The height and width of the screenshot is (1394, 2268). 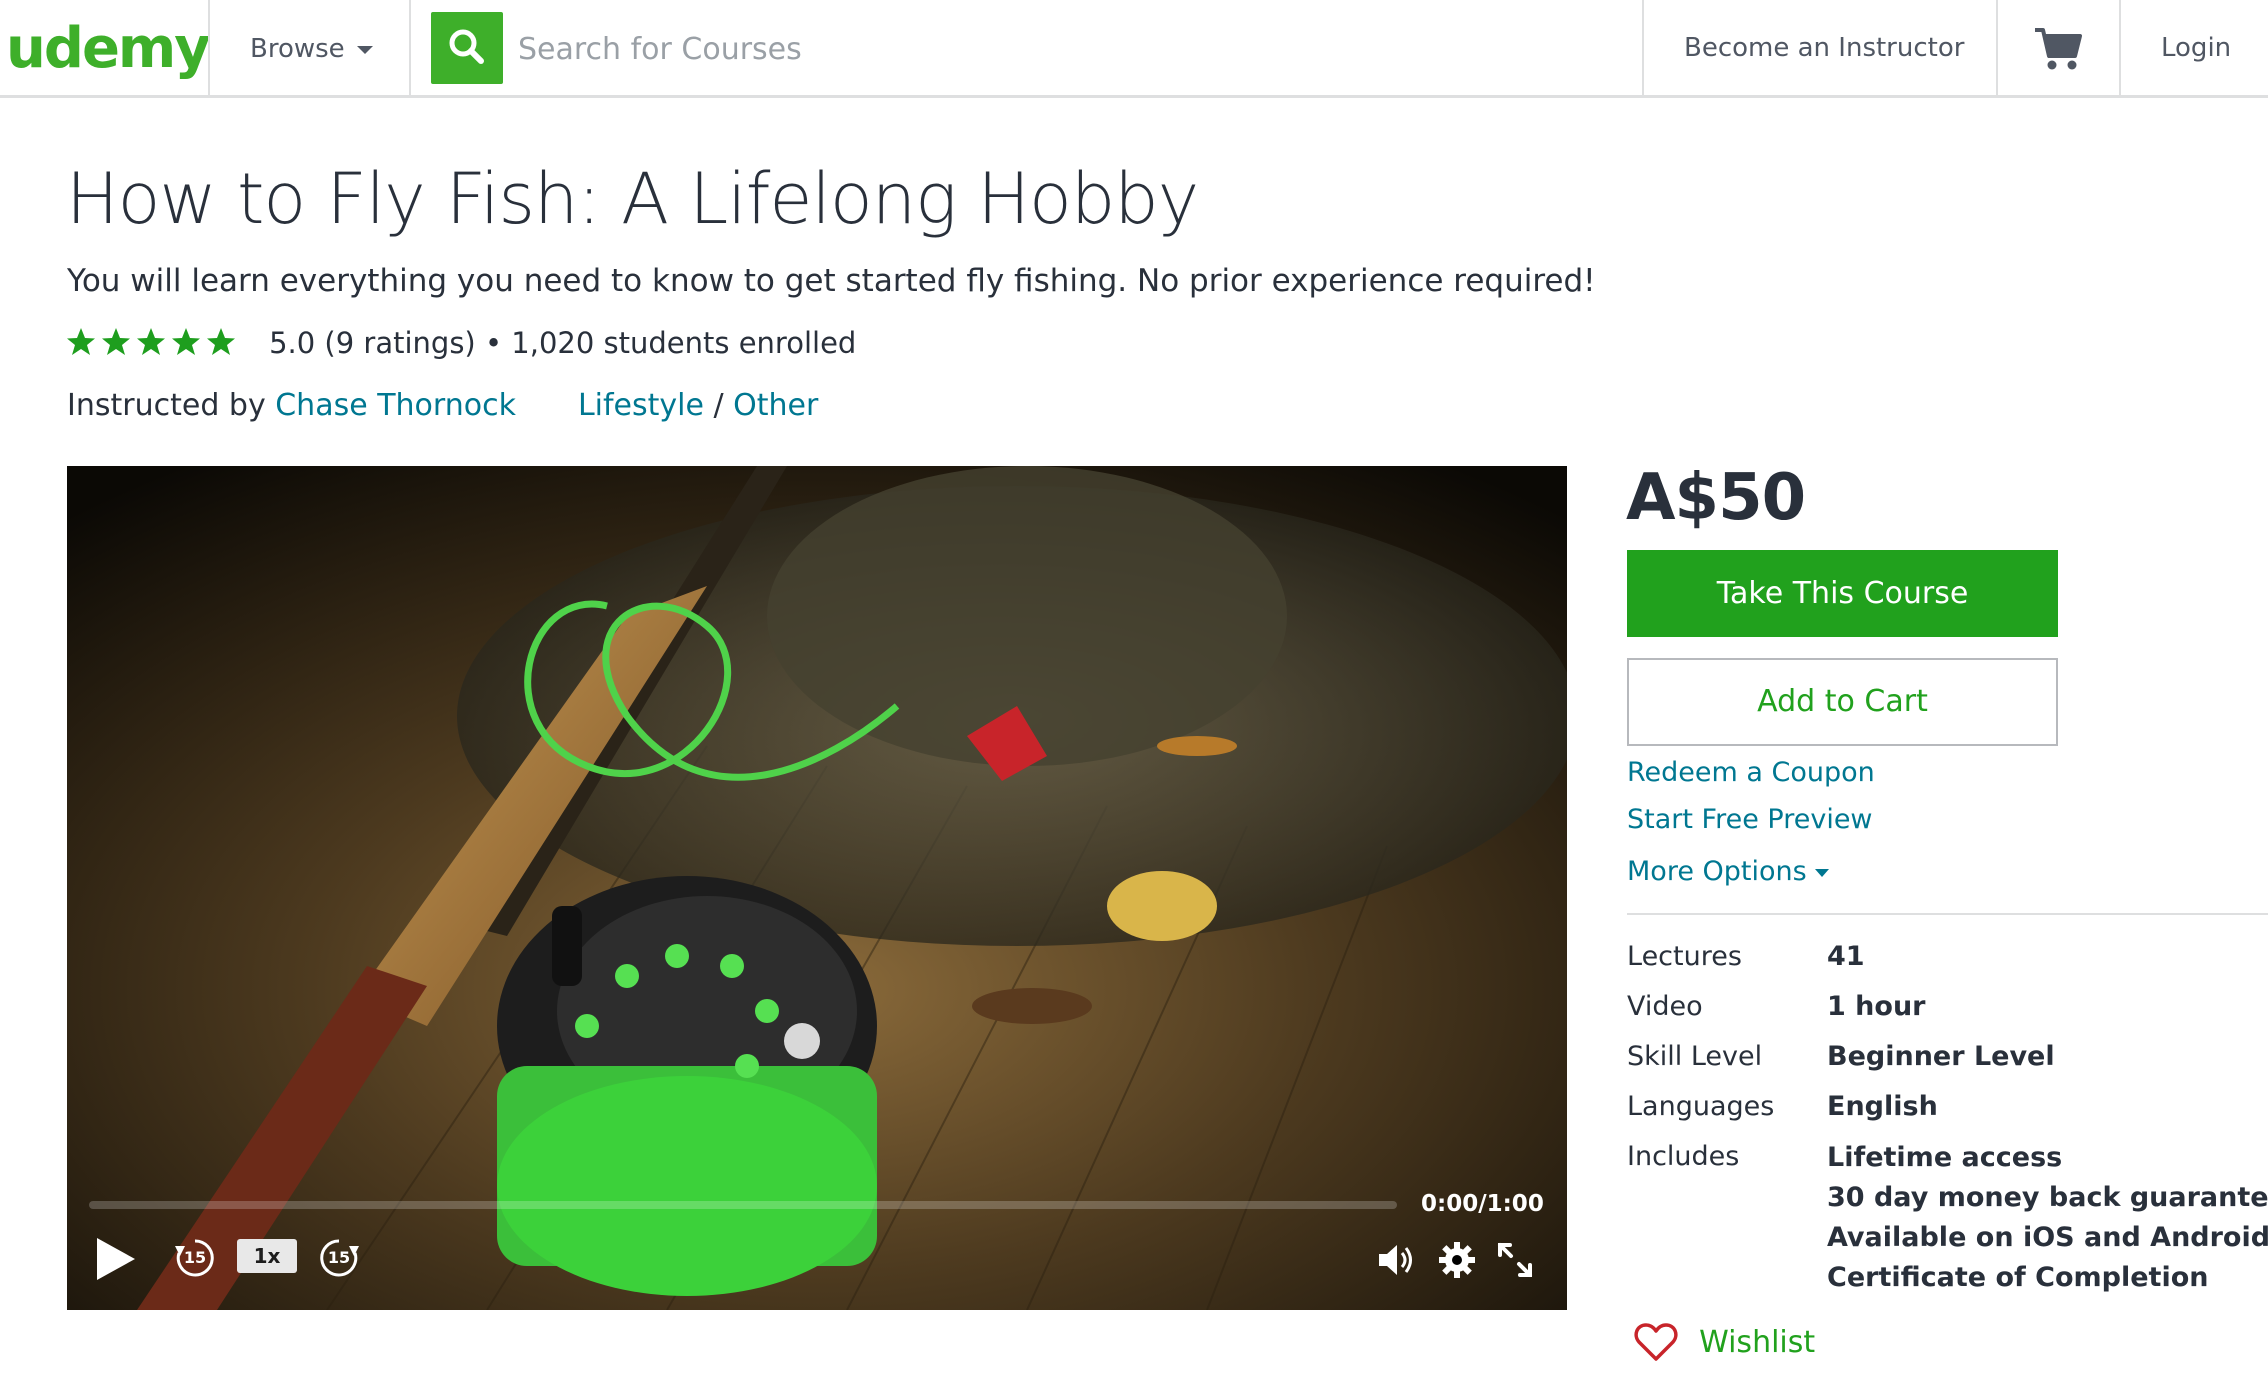 What do you see at coordinates (1656, 1342) in the screenshot?
I see `heart-icon` at bounding box center [1656, 1342].